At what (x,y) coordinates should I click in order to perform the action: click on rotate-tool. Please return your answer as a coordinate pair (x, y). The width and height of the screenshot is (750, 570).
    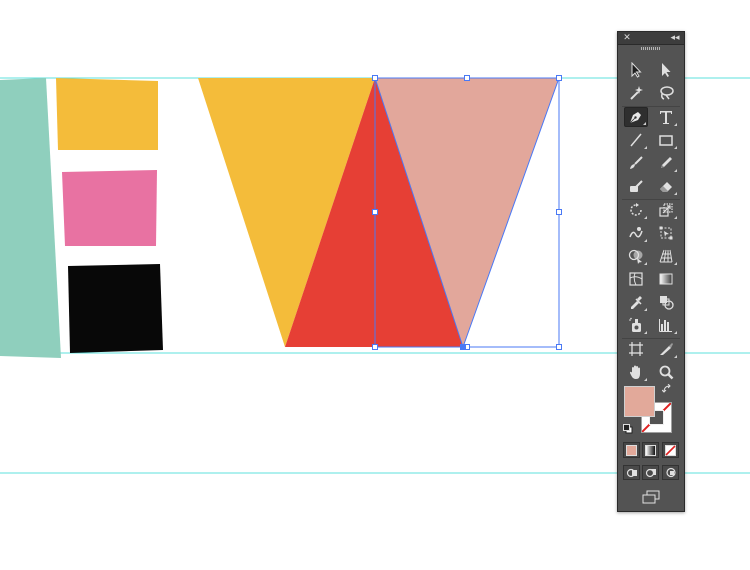
    Looking at the image, I should click on (636, 210).